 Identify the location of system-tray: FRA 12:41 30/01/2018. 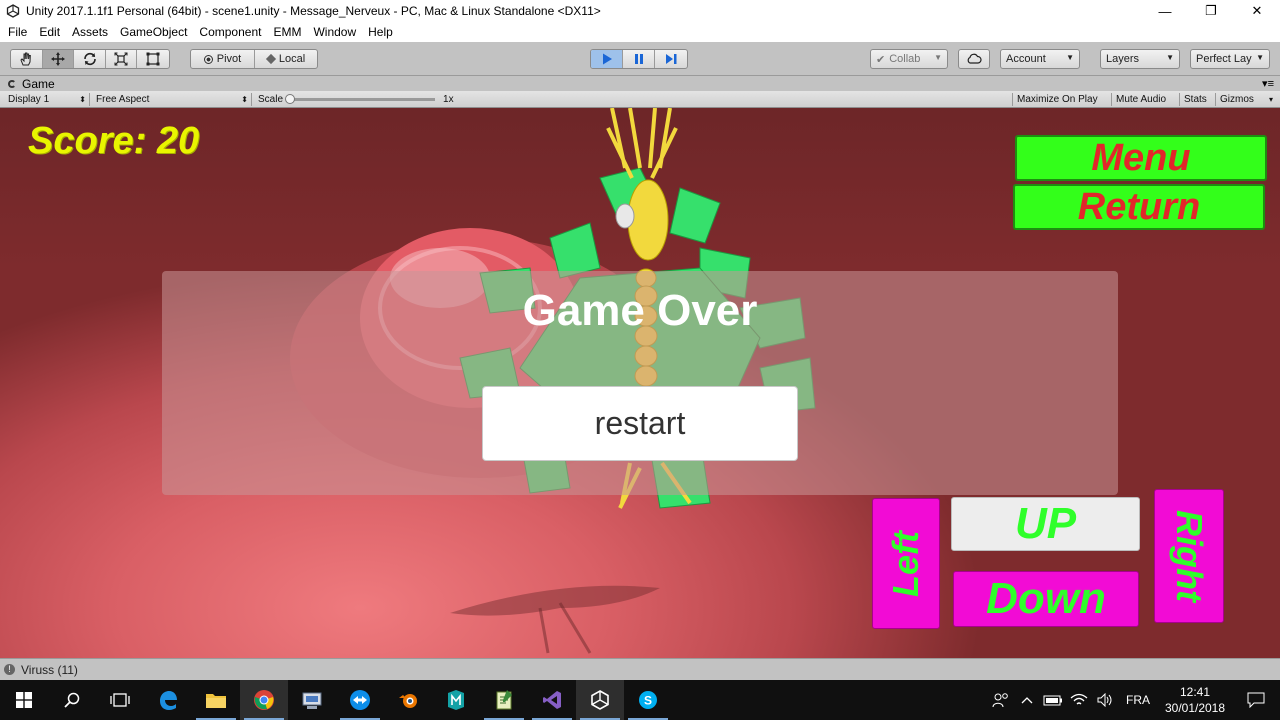
(1134, 700).